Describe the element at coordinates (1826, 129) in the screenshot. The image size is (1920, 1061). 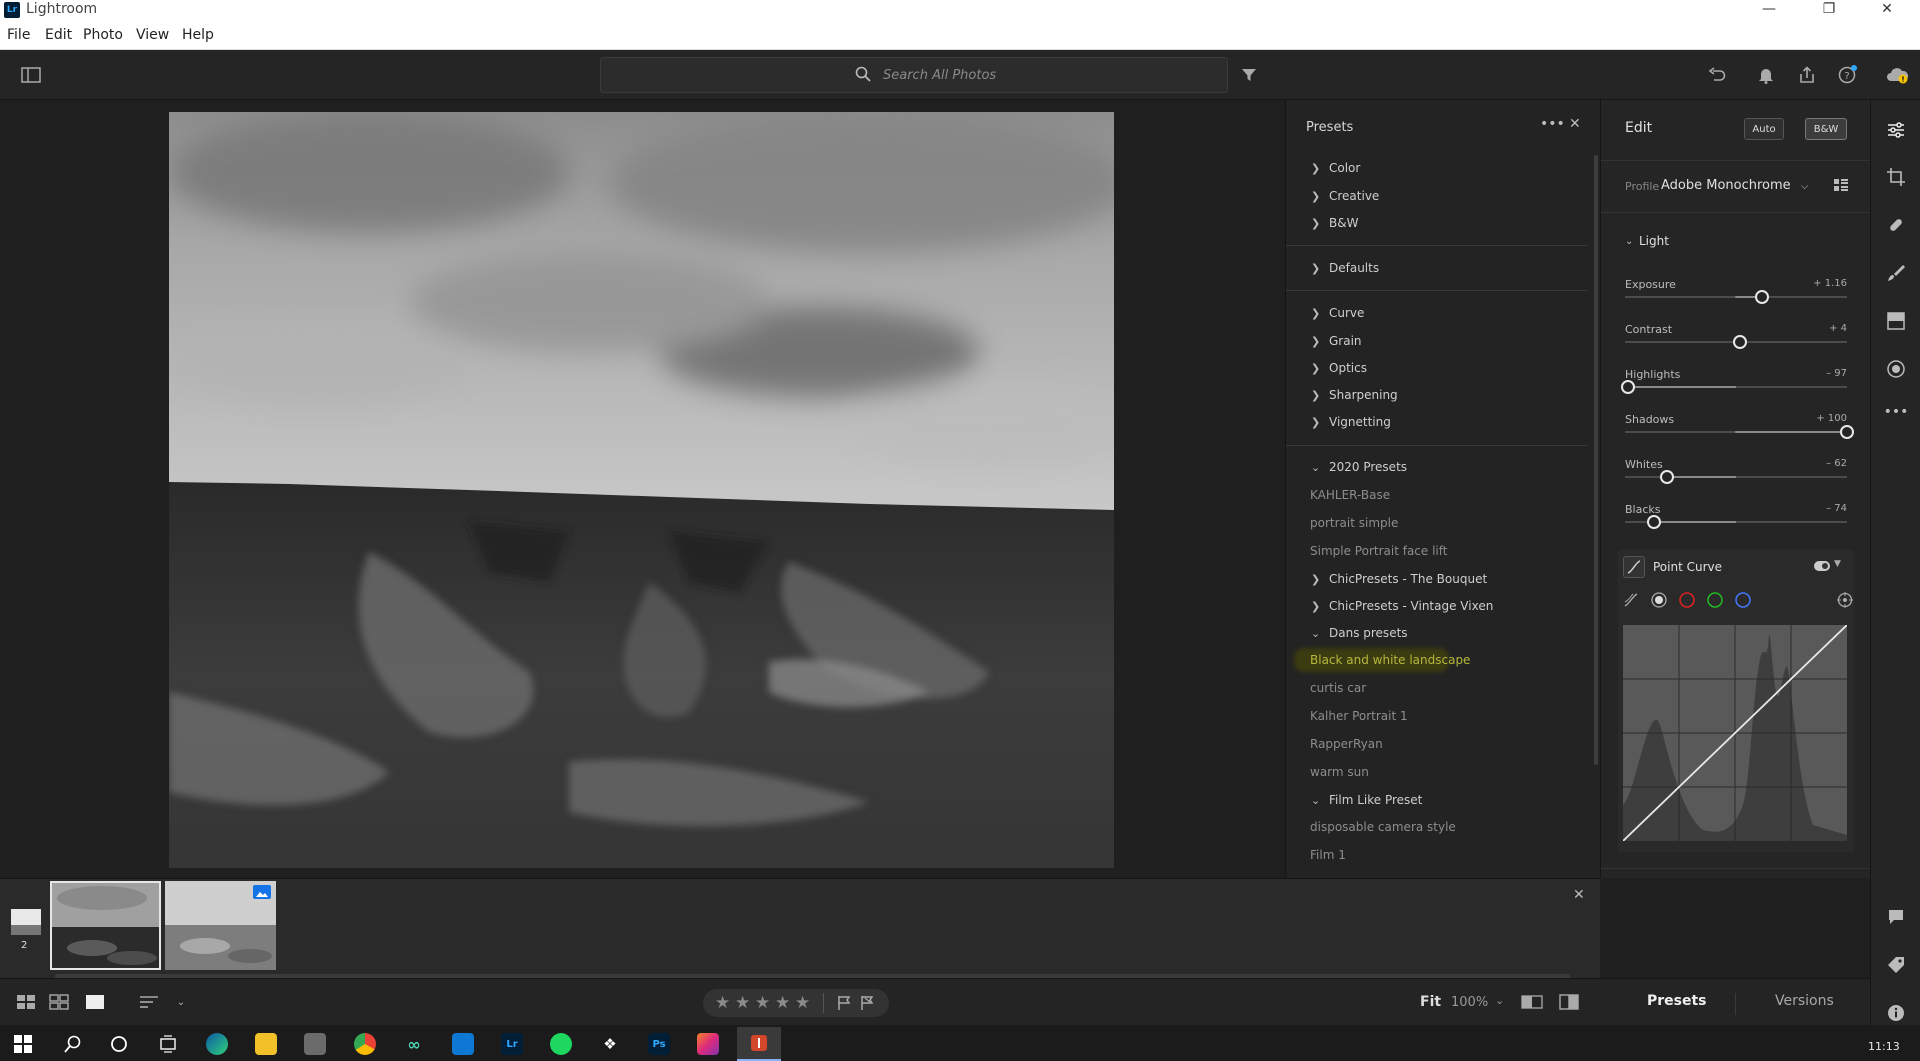
I see `bw-button: B&W` at that location.